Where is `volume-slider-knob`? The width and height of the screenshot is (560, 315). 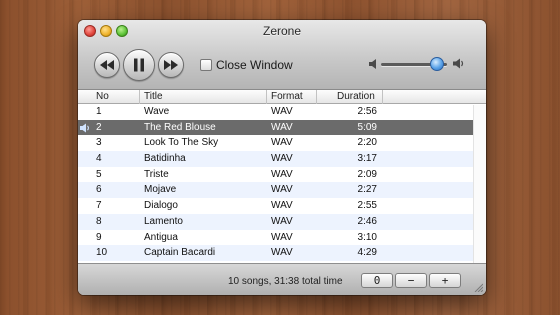
volume-slider-knob is located at coordinates (437, 64).